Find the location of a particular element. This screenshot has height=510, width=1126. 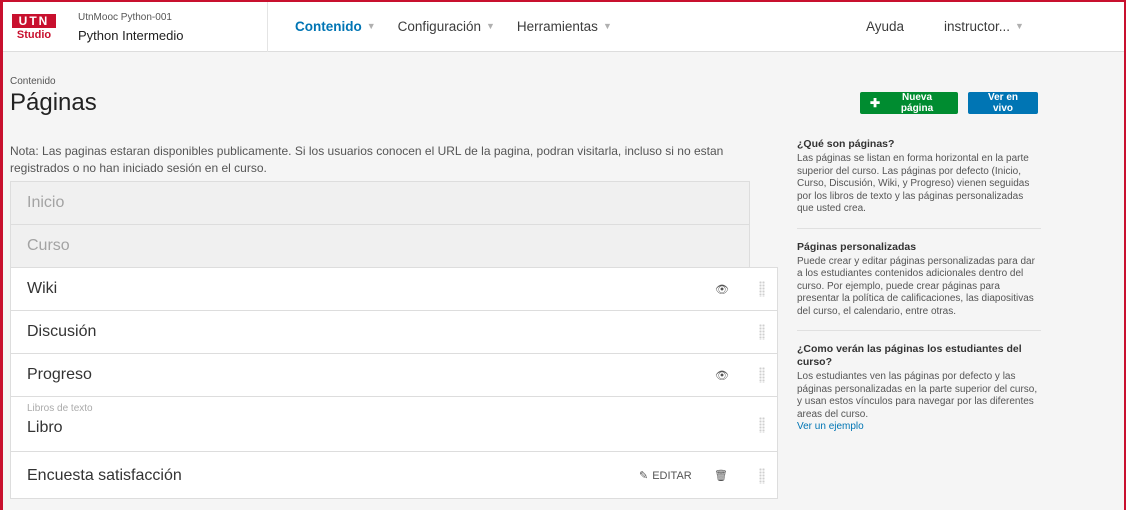

edit-label: EDITAR is located at coordinates (672, 475).